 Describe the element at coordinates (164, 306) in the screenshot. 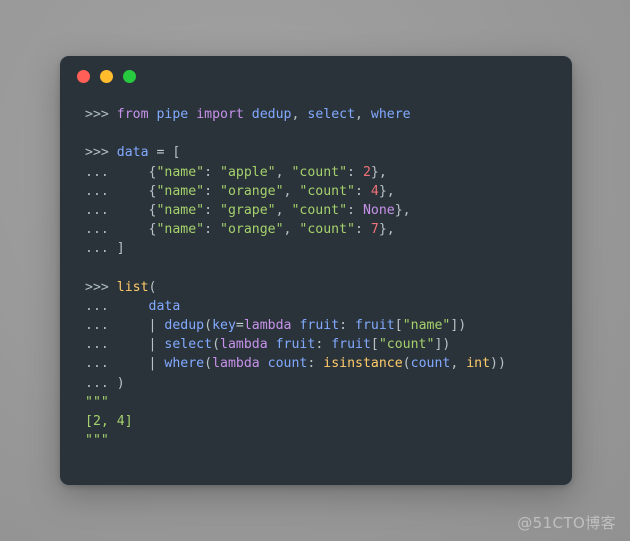

I see `code-token-name: data` at that location.